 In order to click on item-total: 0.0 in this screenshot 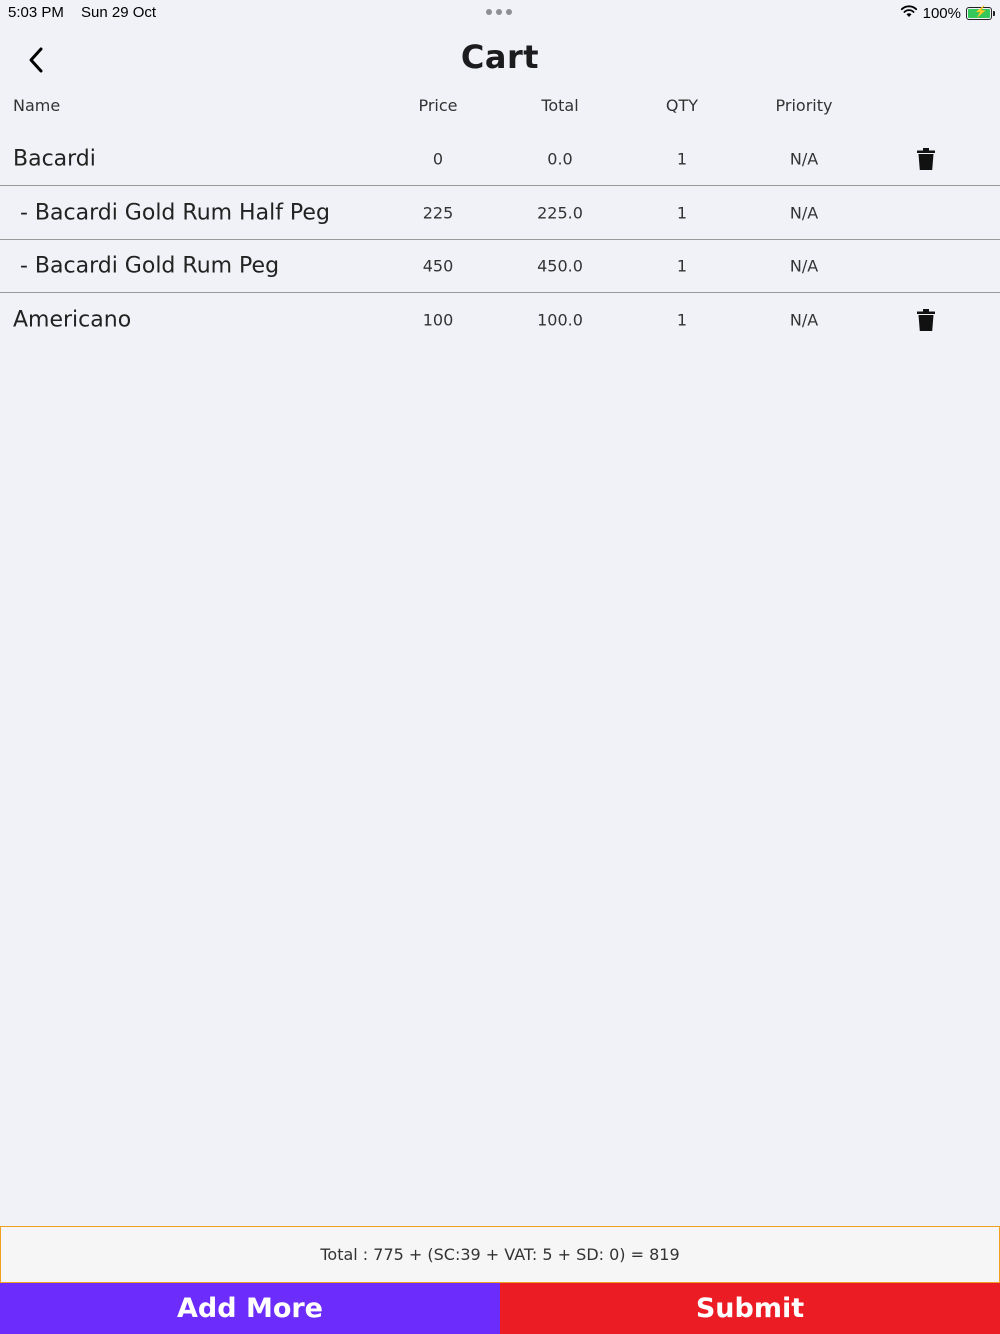, I will do `click(560, 158)`.